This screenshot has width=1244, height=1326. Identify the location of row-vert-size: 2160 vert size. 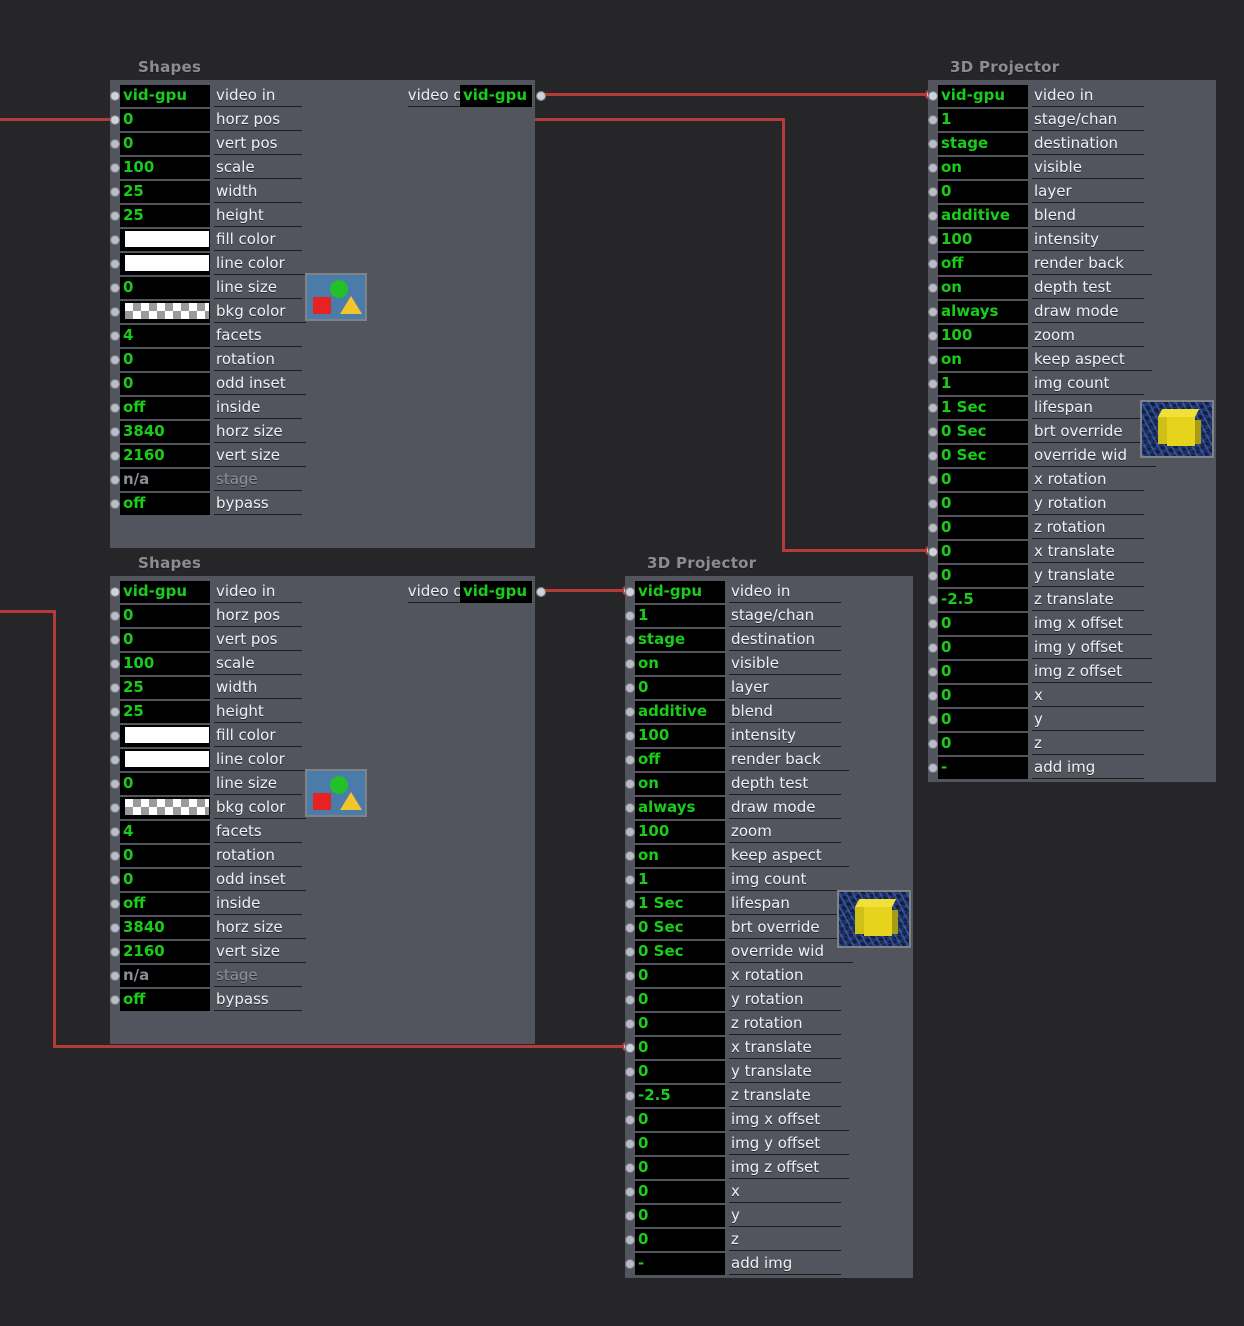
(255, 456).